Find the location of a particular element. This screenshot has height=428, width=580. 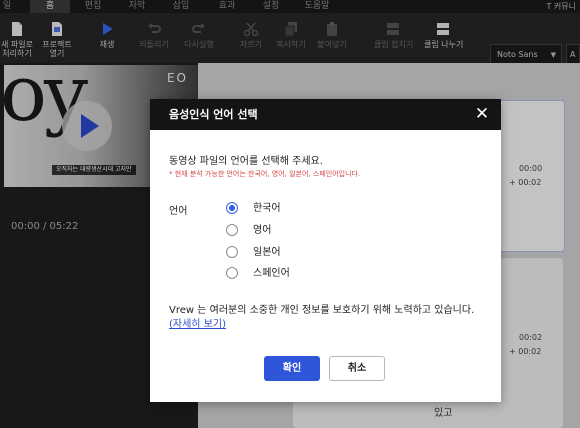

language-label: 언어 is located at coordinates (178, 211).